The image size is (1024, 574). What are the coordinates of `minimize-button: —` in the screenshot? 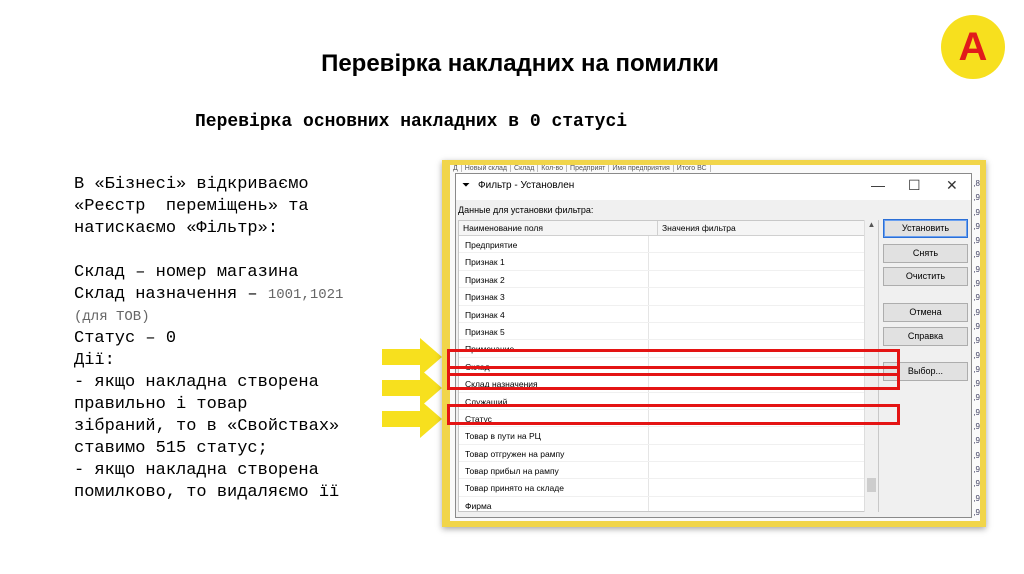 It's located at (878, 185).